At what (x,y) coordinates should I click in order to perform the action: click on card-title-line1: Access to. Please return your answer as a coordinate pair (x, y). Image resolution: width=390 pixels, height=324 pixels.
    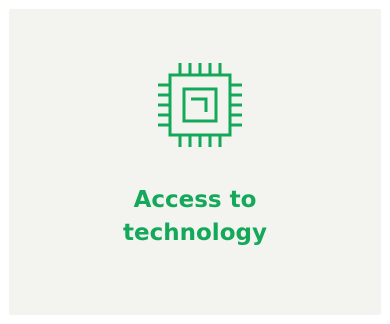
    Looking at the image, I should click on (195, 200).